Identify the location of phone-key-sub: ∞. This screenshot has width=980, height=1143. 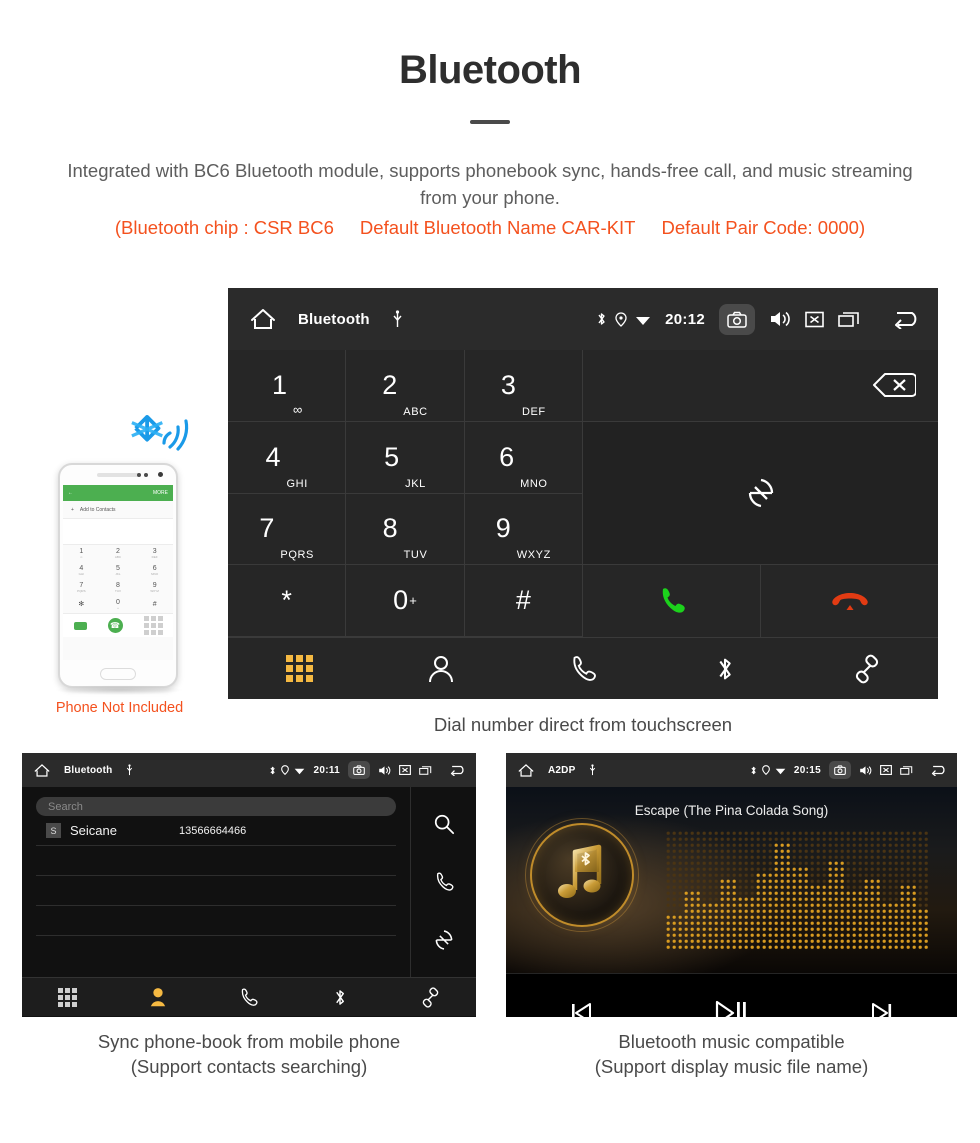
(81, 557).